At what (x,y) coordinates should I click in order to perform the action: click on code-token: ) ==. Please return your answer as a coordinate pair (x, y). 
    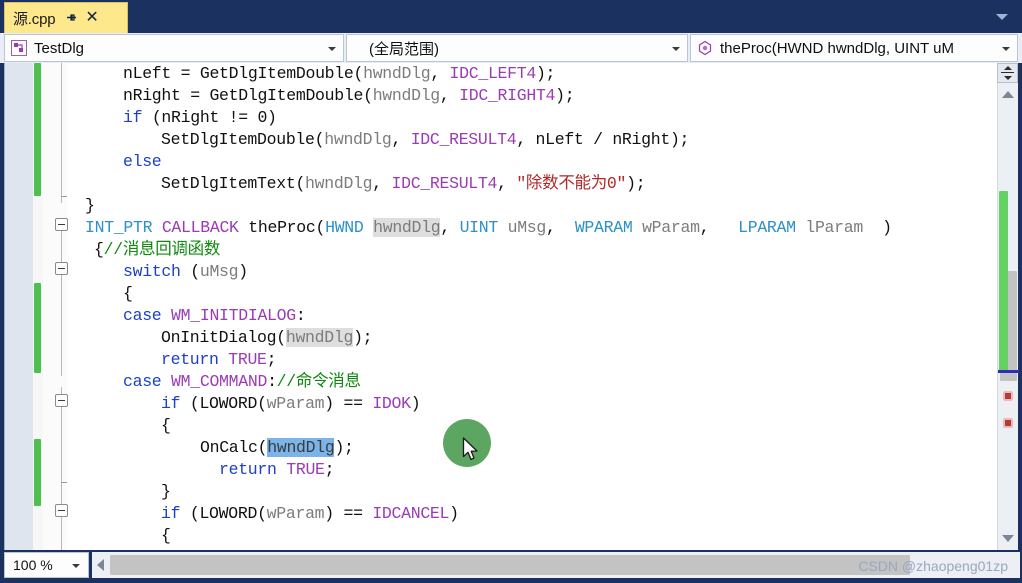
    Looking at the image, I should click on (348, 403).